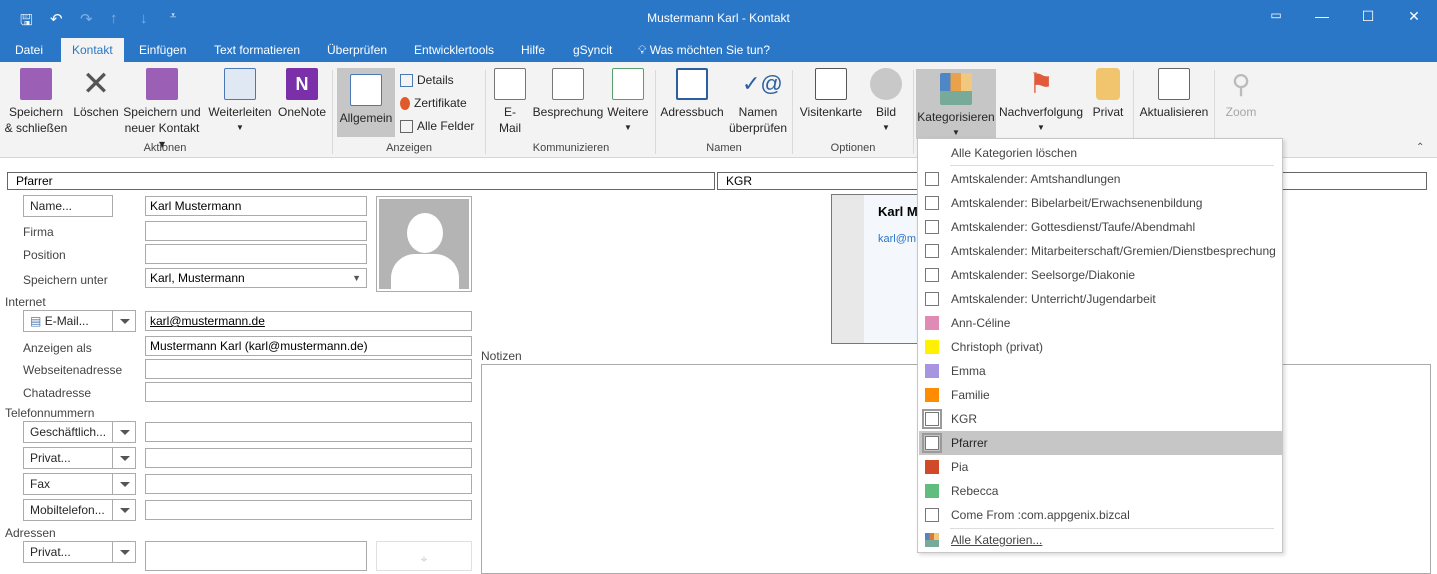  Describe the element at coordinates (956, 104) in the screenshot. I see `categorize-button: Kategorisieren ▼` at that location.